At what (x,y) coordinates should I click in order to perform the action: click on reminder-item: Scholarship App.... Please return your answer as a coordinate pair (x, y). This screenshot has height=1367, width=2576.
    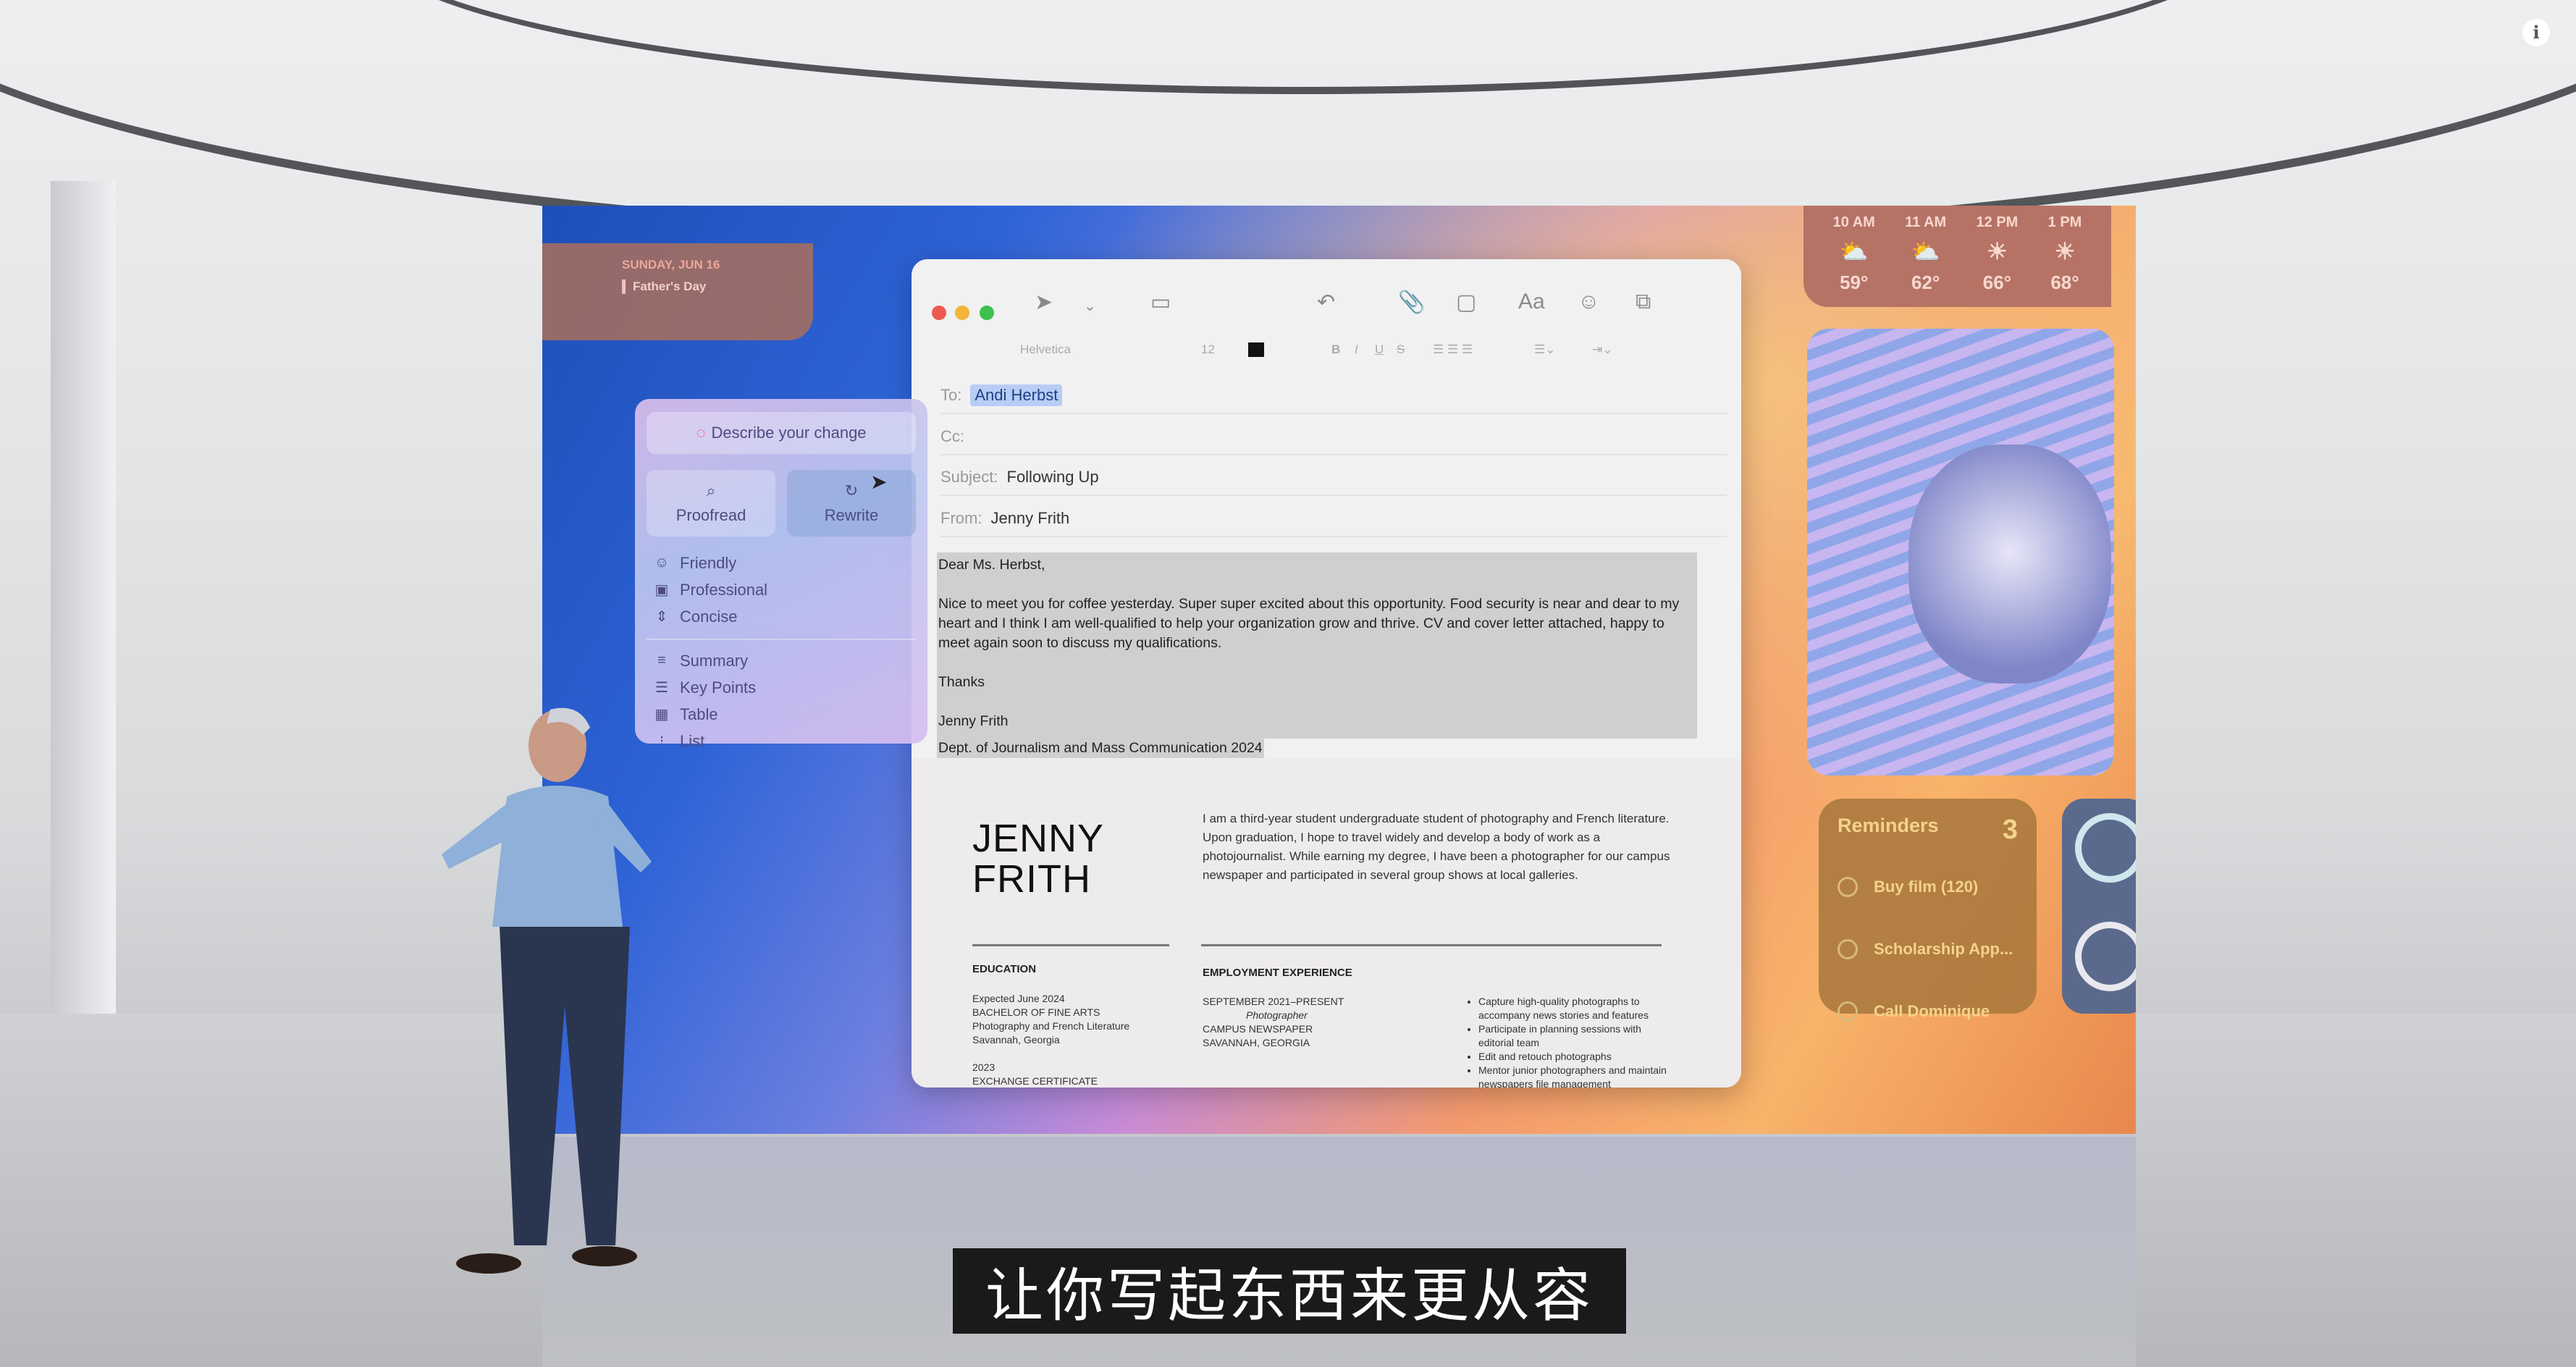
    Looking at the image, I should click on (1928, 949).